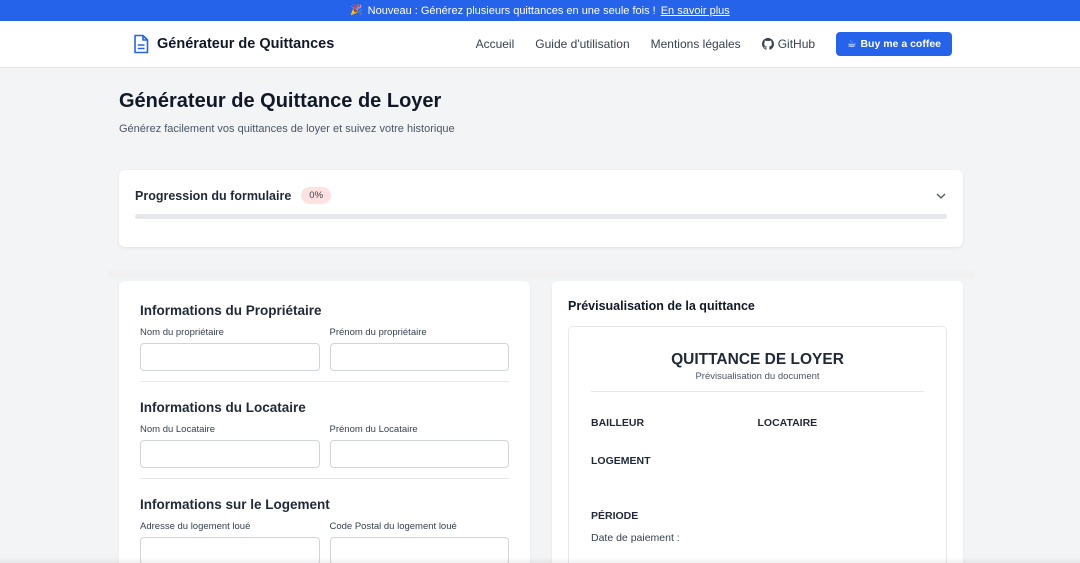 Image resolution: width=1080 pixels, height=563 pixels. What do you see at coordinates (696, 44) in the screenshot?
I see `nav-link-mentions: Mentions légales` at bounding box center [696, 44].